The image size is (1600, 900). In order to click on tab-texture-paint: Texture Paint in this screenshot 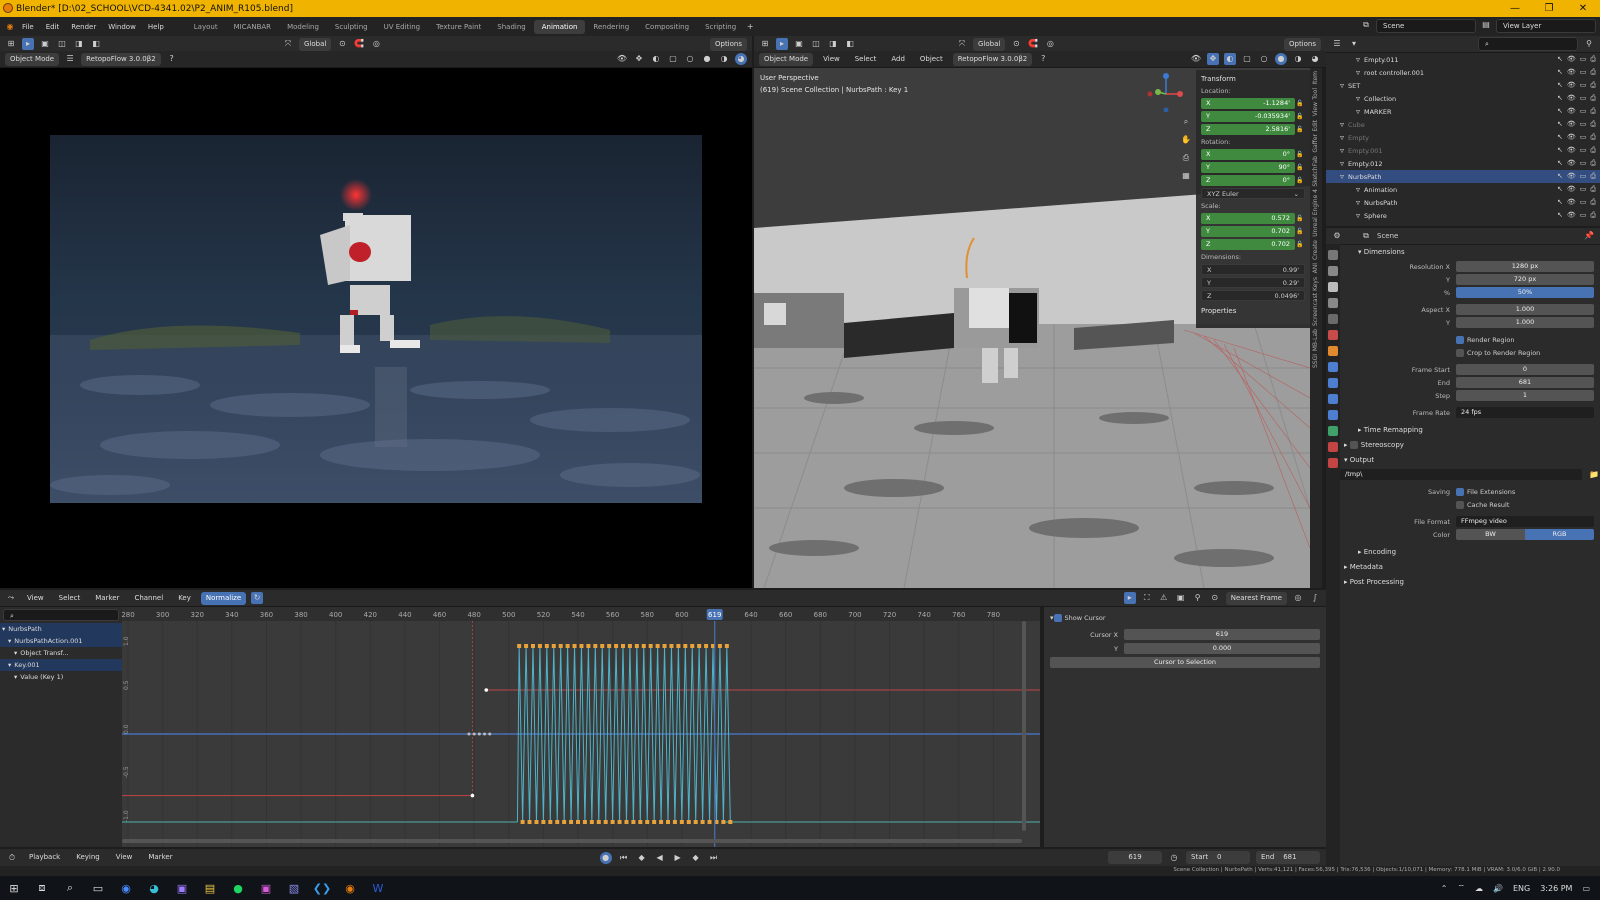, I will do `click(458, 27)`.